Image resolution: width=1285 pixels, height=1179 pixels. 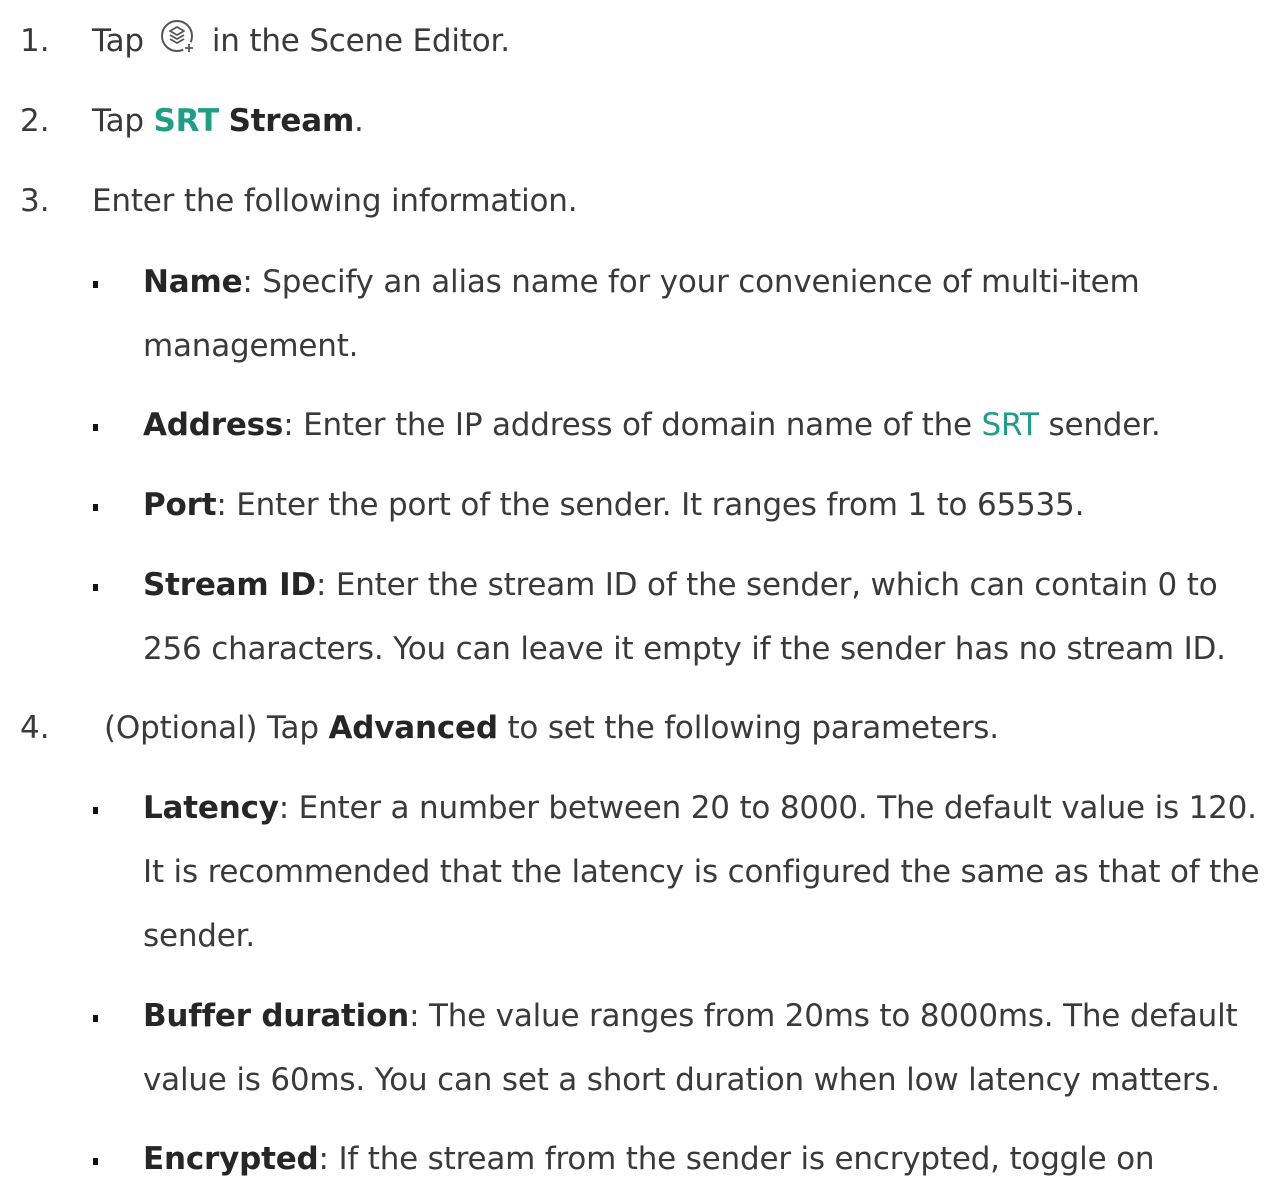 What do you see at coordinates (291, 121) in the screenshot?
I see `stream-term: Stream` at bounding box center [291, 121].